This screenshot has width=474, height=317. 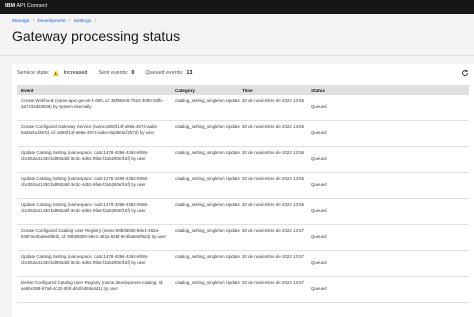 What do you see at coordinates (96, 36) in the screenshot?
I see `page-title: Gateway processing status` at bounding box center [96, 36].